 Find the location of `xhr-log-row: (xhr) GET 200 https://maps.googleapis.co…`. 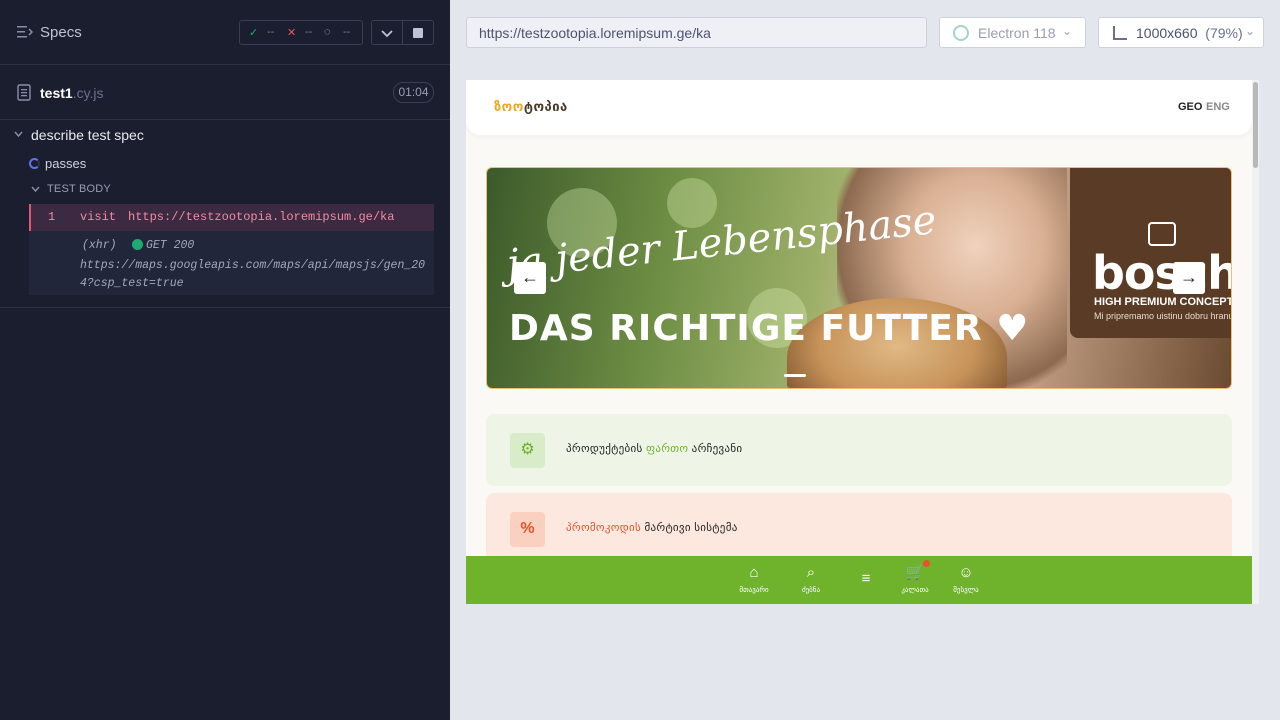

xhr-log-row: (xhr) GET 200 https://maps.googleapis.co… is located at coordinates (231, 263).